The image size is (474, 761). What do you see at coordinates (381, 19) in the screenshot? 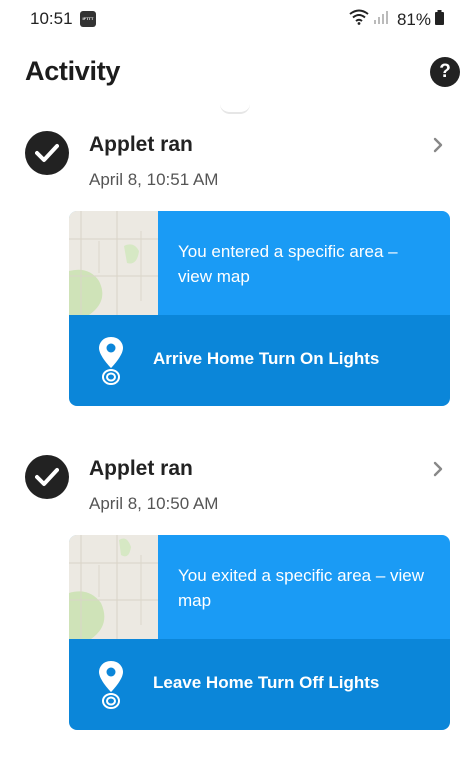
I see `signal-icon` at bounding box center [381, 19].